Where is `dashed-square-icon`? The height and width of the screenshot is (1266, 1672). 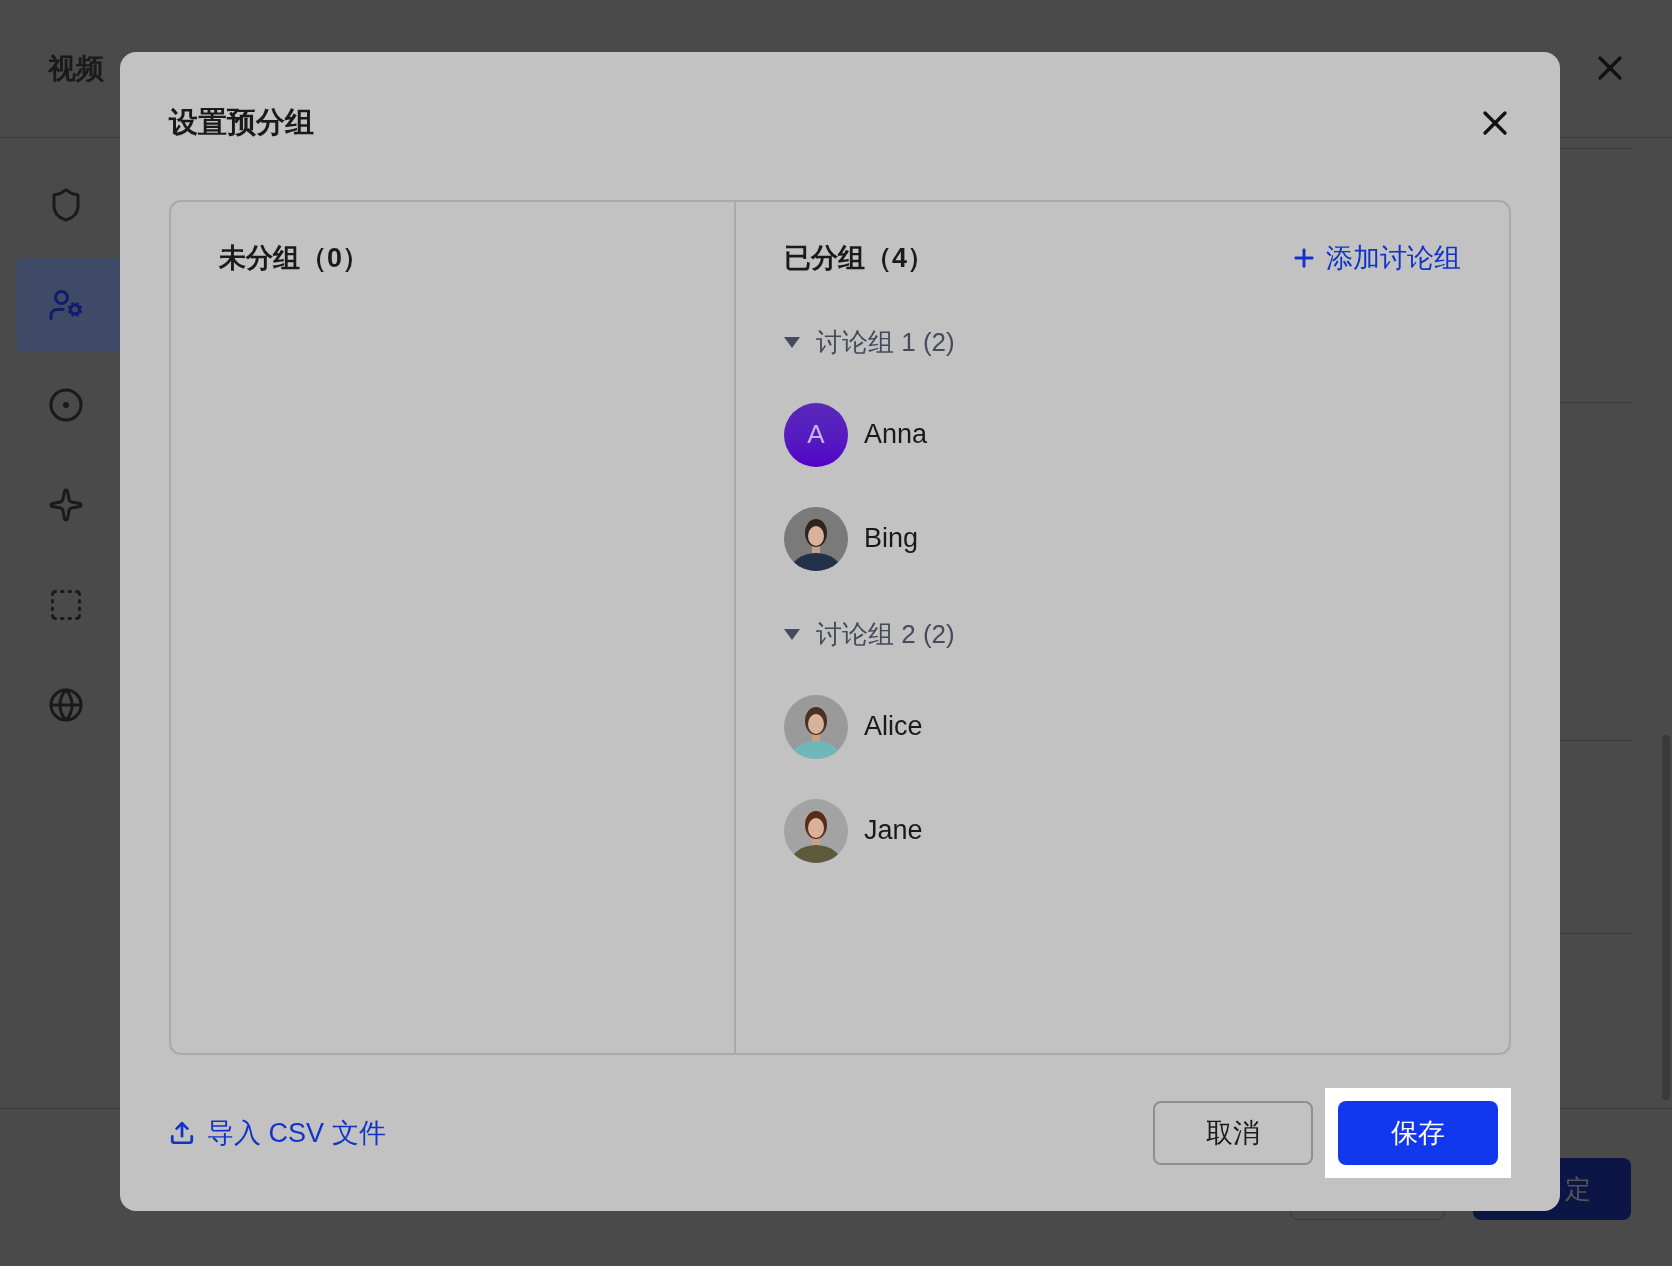 dashed-square-icon is located at coordinates (66, 605).